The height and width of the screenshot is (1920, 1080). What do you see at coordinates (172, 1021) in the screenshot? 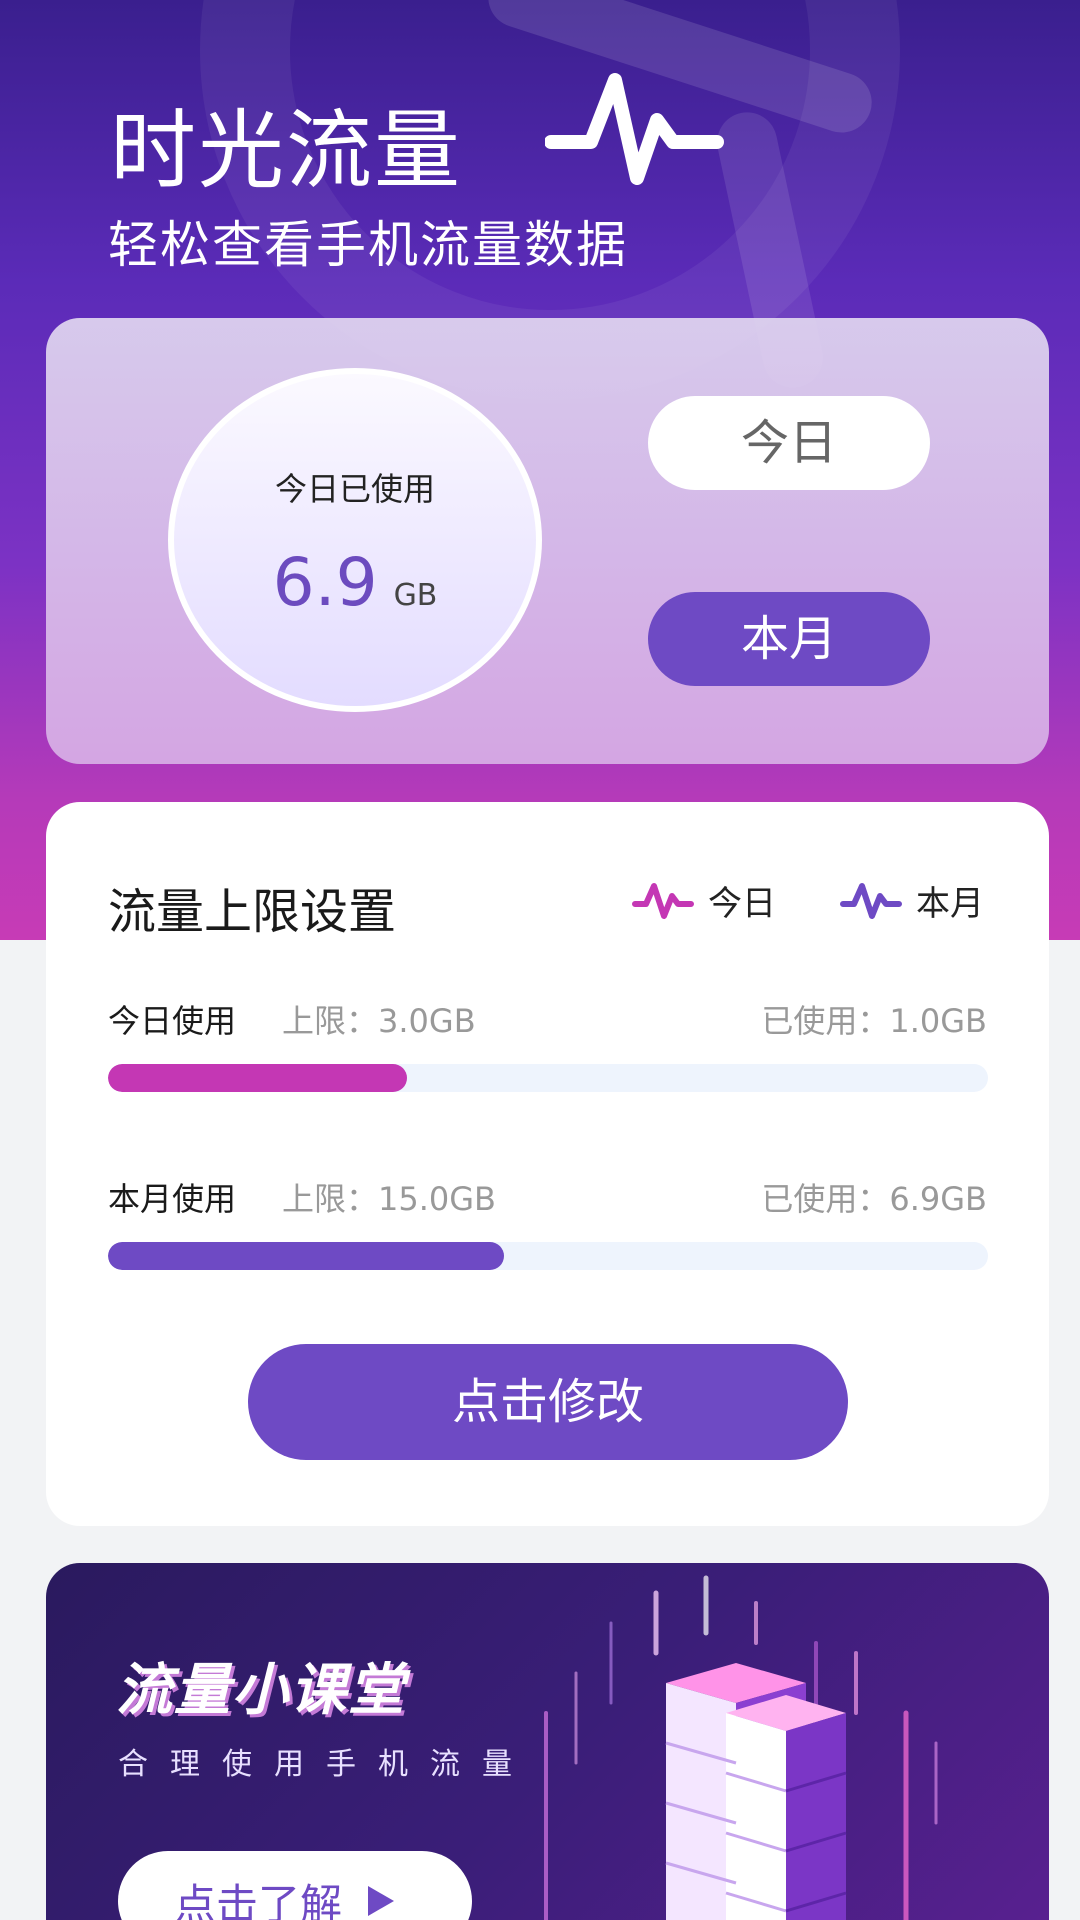
I see `today-usage-label: 今日使用` at bounding box center [172, 1021].